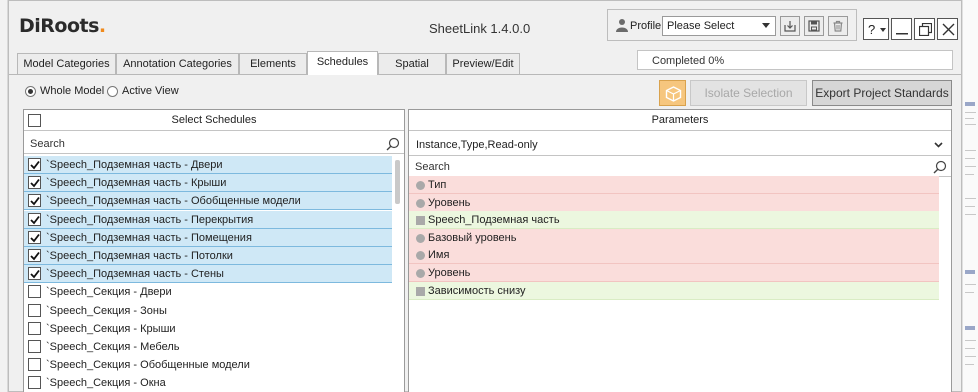 This screenshot has height=392, width=978. What do you see at coordinates (672, 93) in the screenshot?
I see `select-in-model-button` at bounding box center [672, 93].